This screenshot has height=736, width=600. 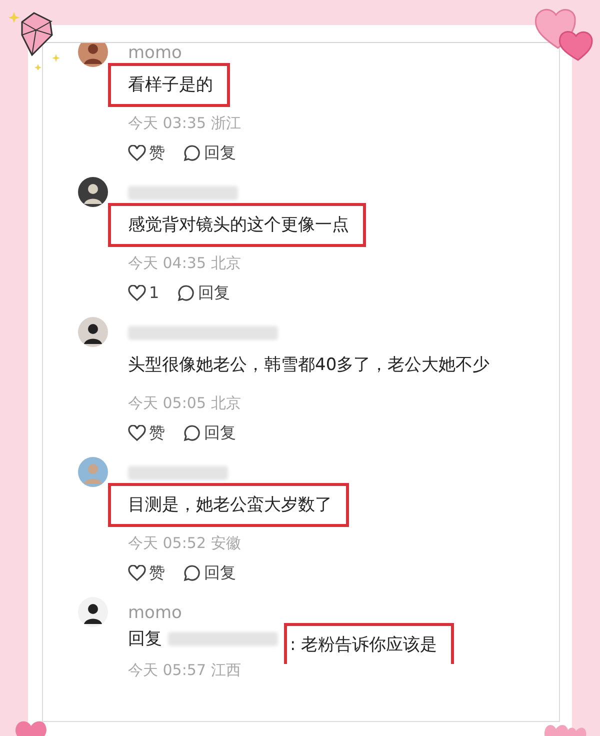 What do you see at coordinates (184, 670) in the screenshot?
I see `comment-time: 今天 05:57 江西` at bounding box center [184, 670].